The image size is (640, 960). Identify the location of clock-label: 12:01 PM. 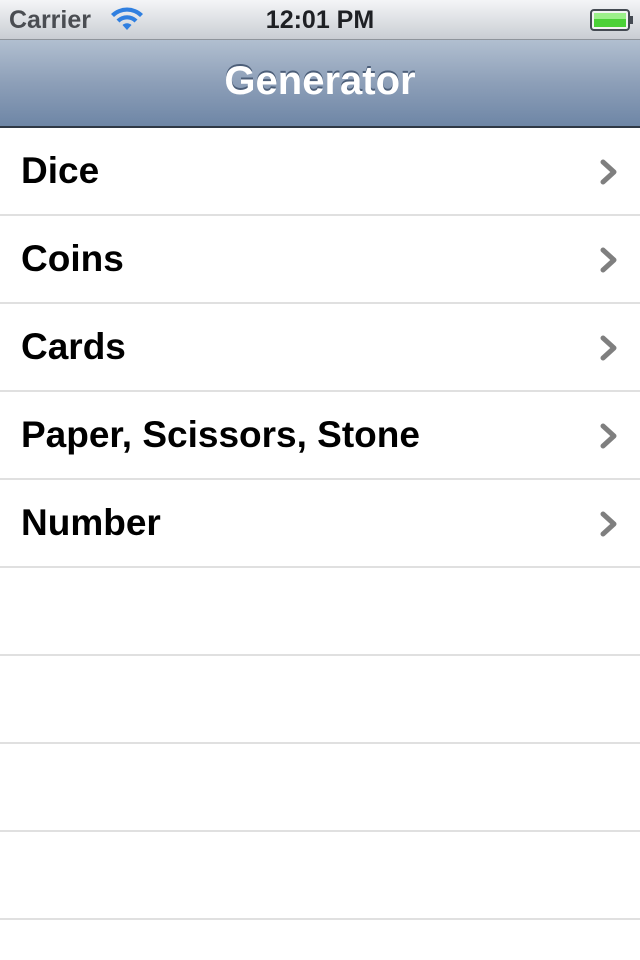
(320, 20).